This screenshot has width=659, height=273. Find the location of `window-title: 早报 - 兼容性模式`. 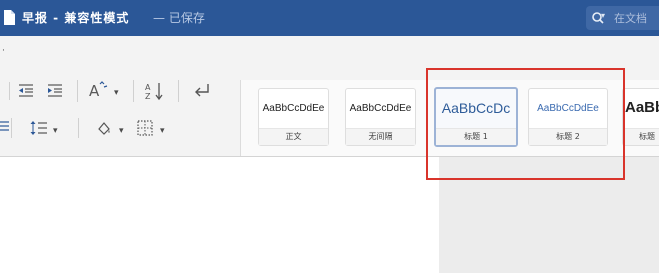

window-title: 早报 - 兼容性模式 is located at coordinates (76, 18).